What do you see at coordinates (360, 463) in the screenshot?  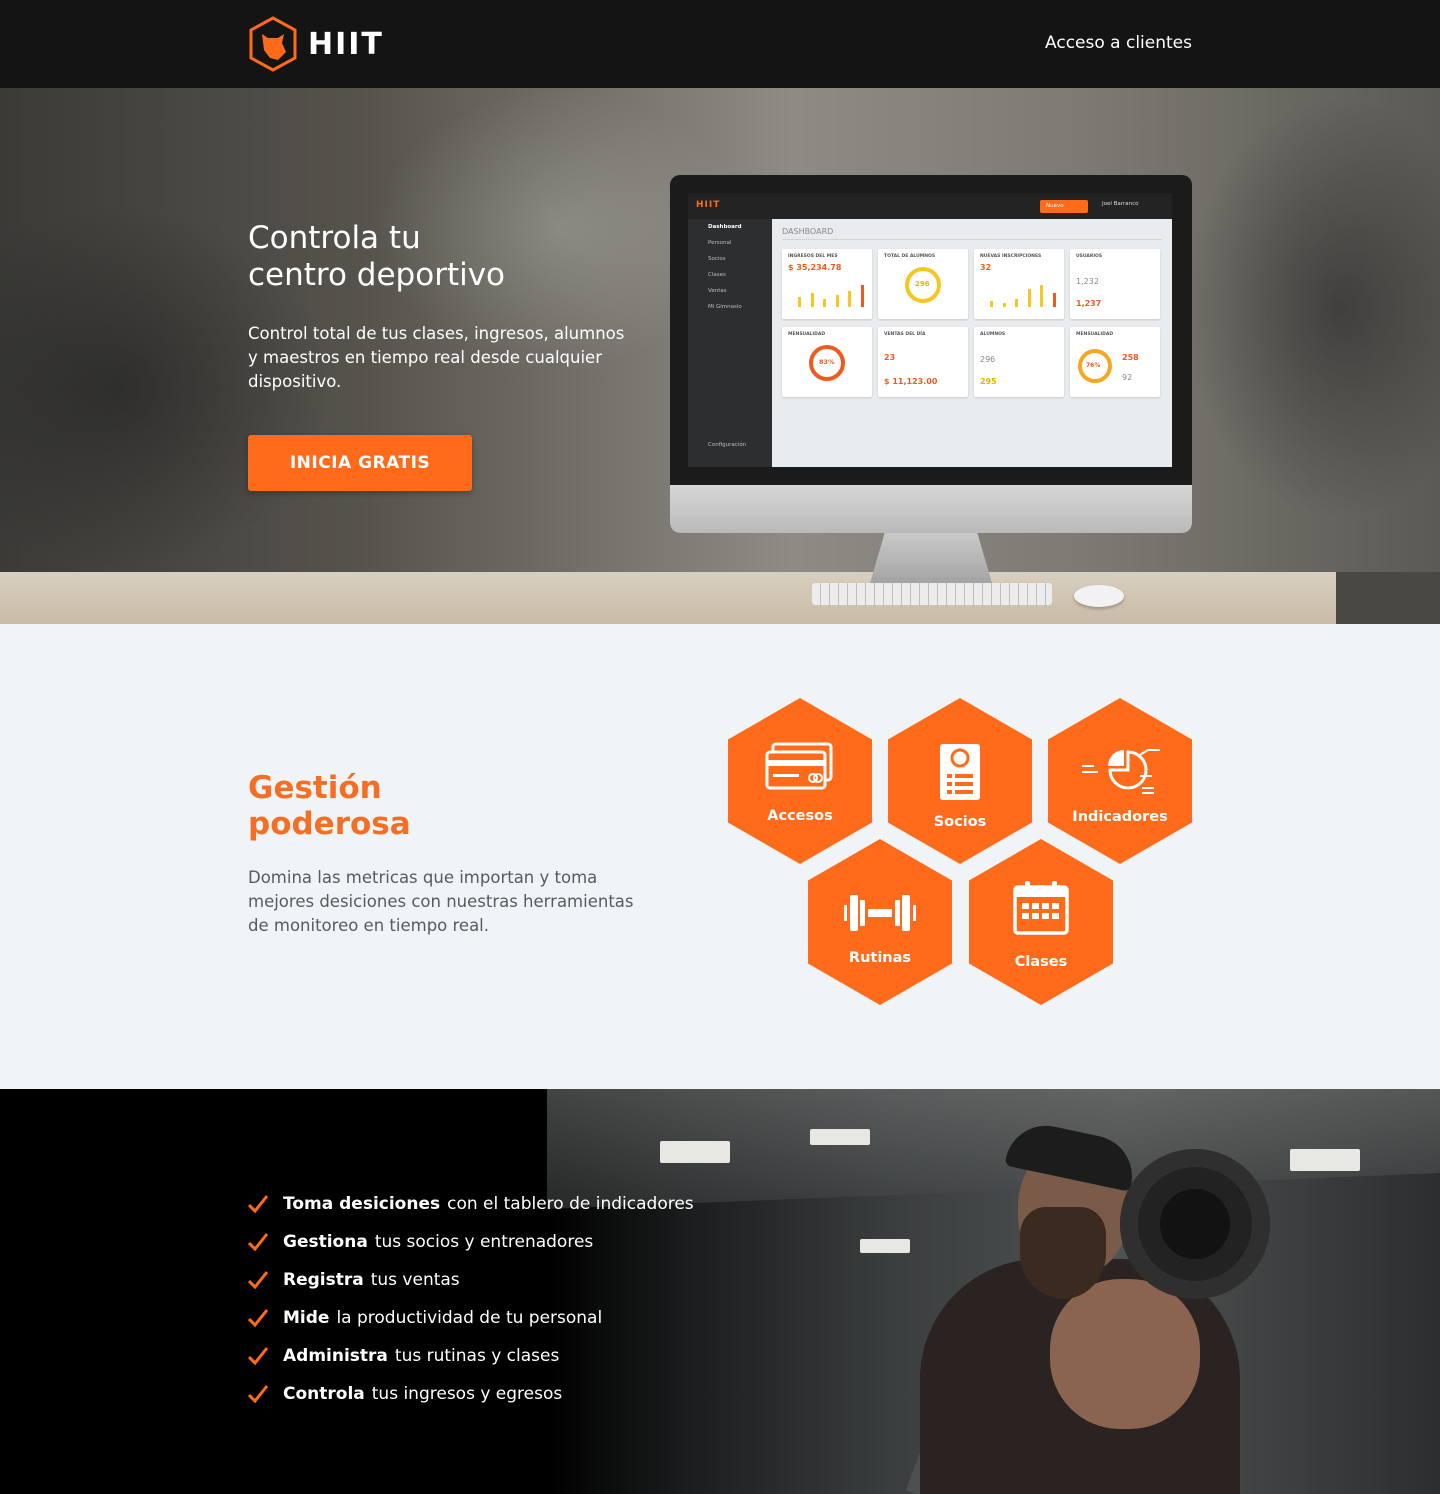 I see `start-free-button: INICIA GRATIS` at bounding box center [360, 463].